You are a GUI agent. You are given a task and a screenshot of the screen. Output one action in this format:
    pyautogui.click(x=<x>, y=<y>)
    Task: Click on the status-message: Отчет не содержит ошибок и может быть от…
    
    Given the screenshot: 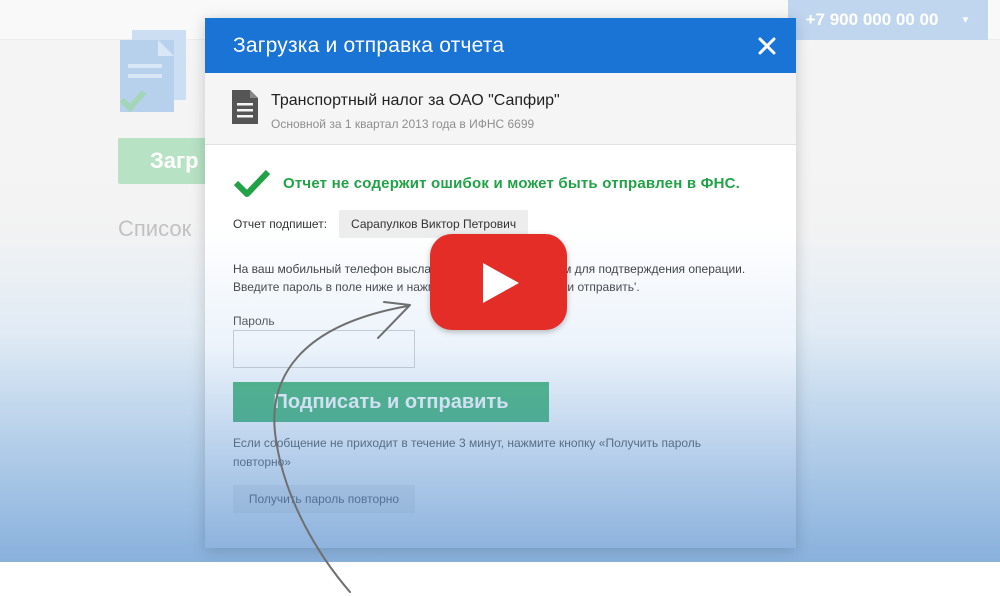 What is the action you would take?
    pyautogui.click(x=512, y=183)
    